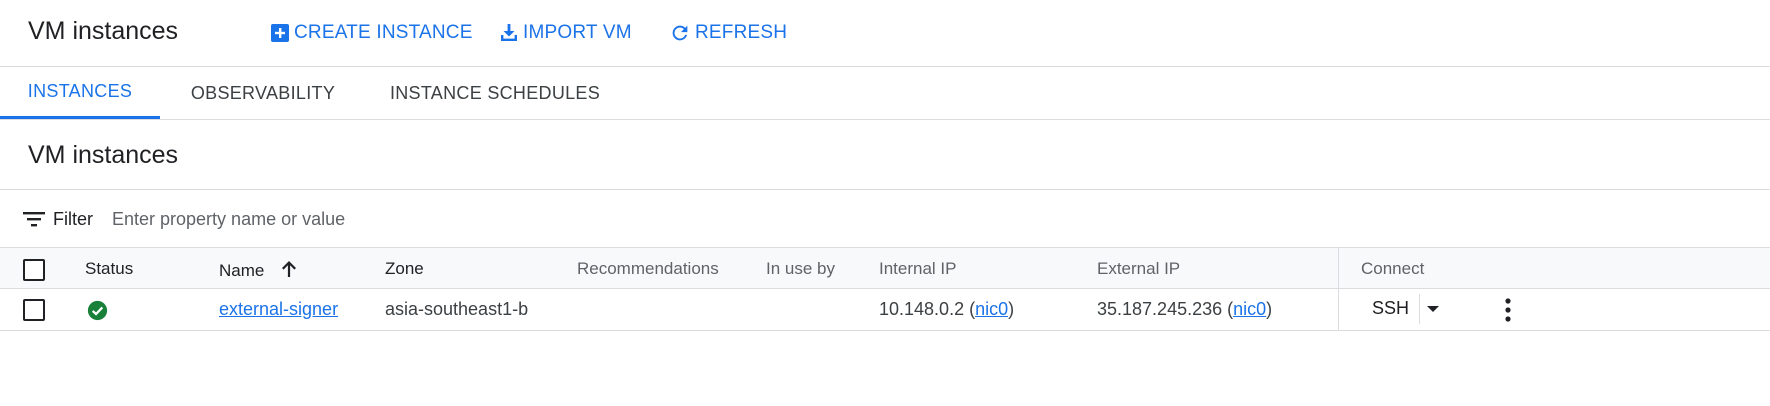 The width and height of the screenshot is (1770, 406). Describe the element at coordinates (457, 309) in the screenshot. I see `instance-zone: asia-southeast1-b` at that location.